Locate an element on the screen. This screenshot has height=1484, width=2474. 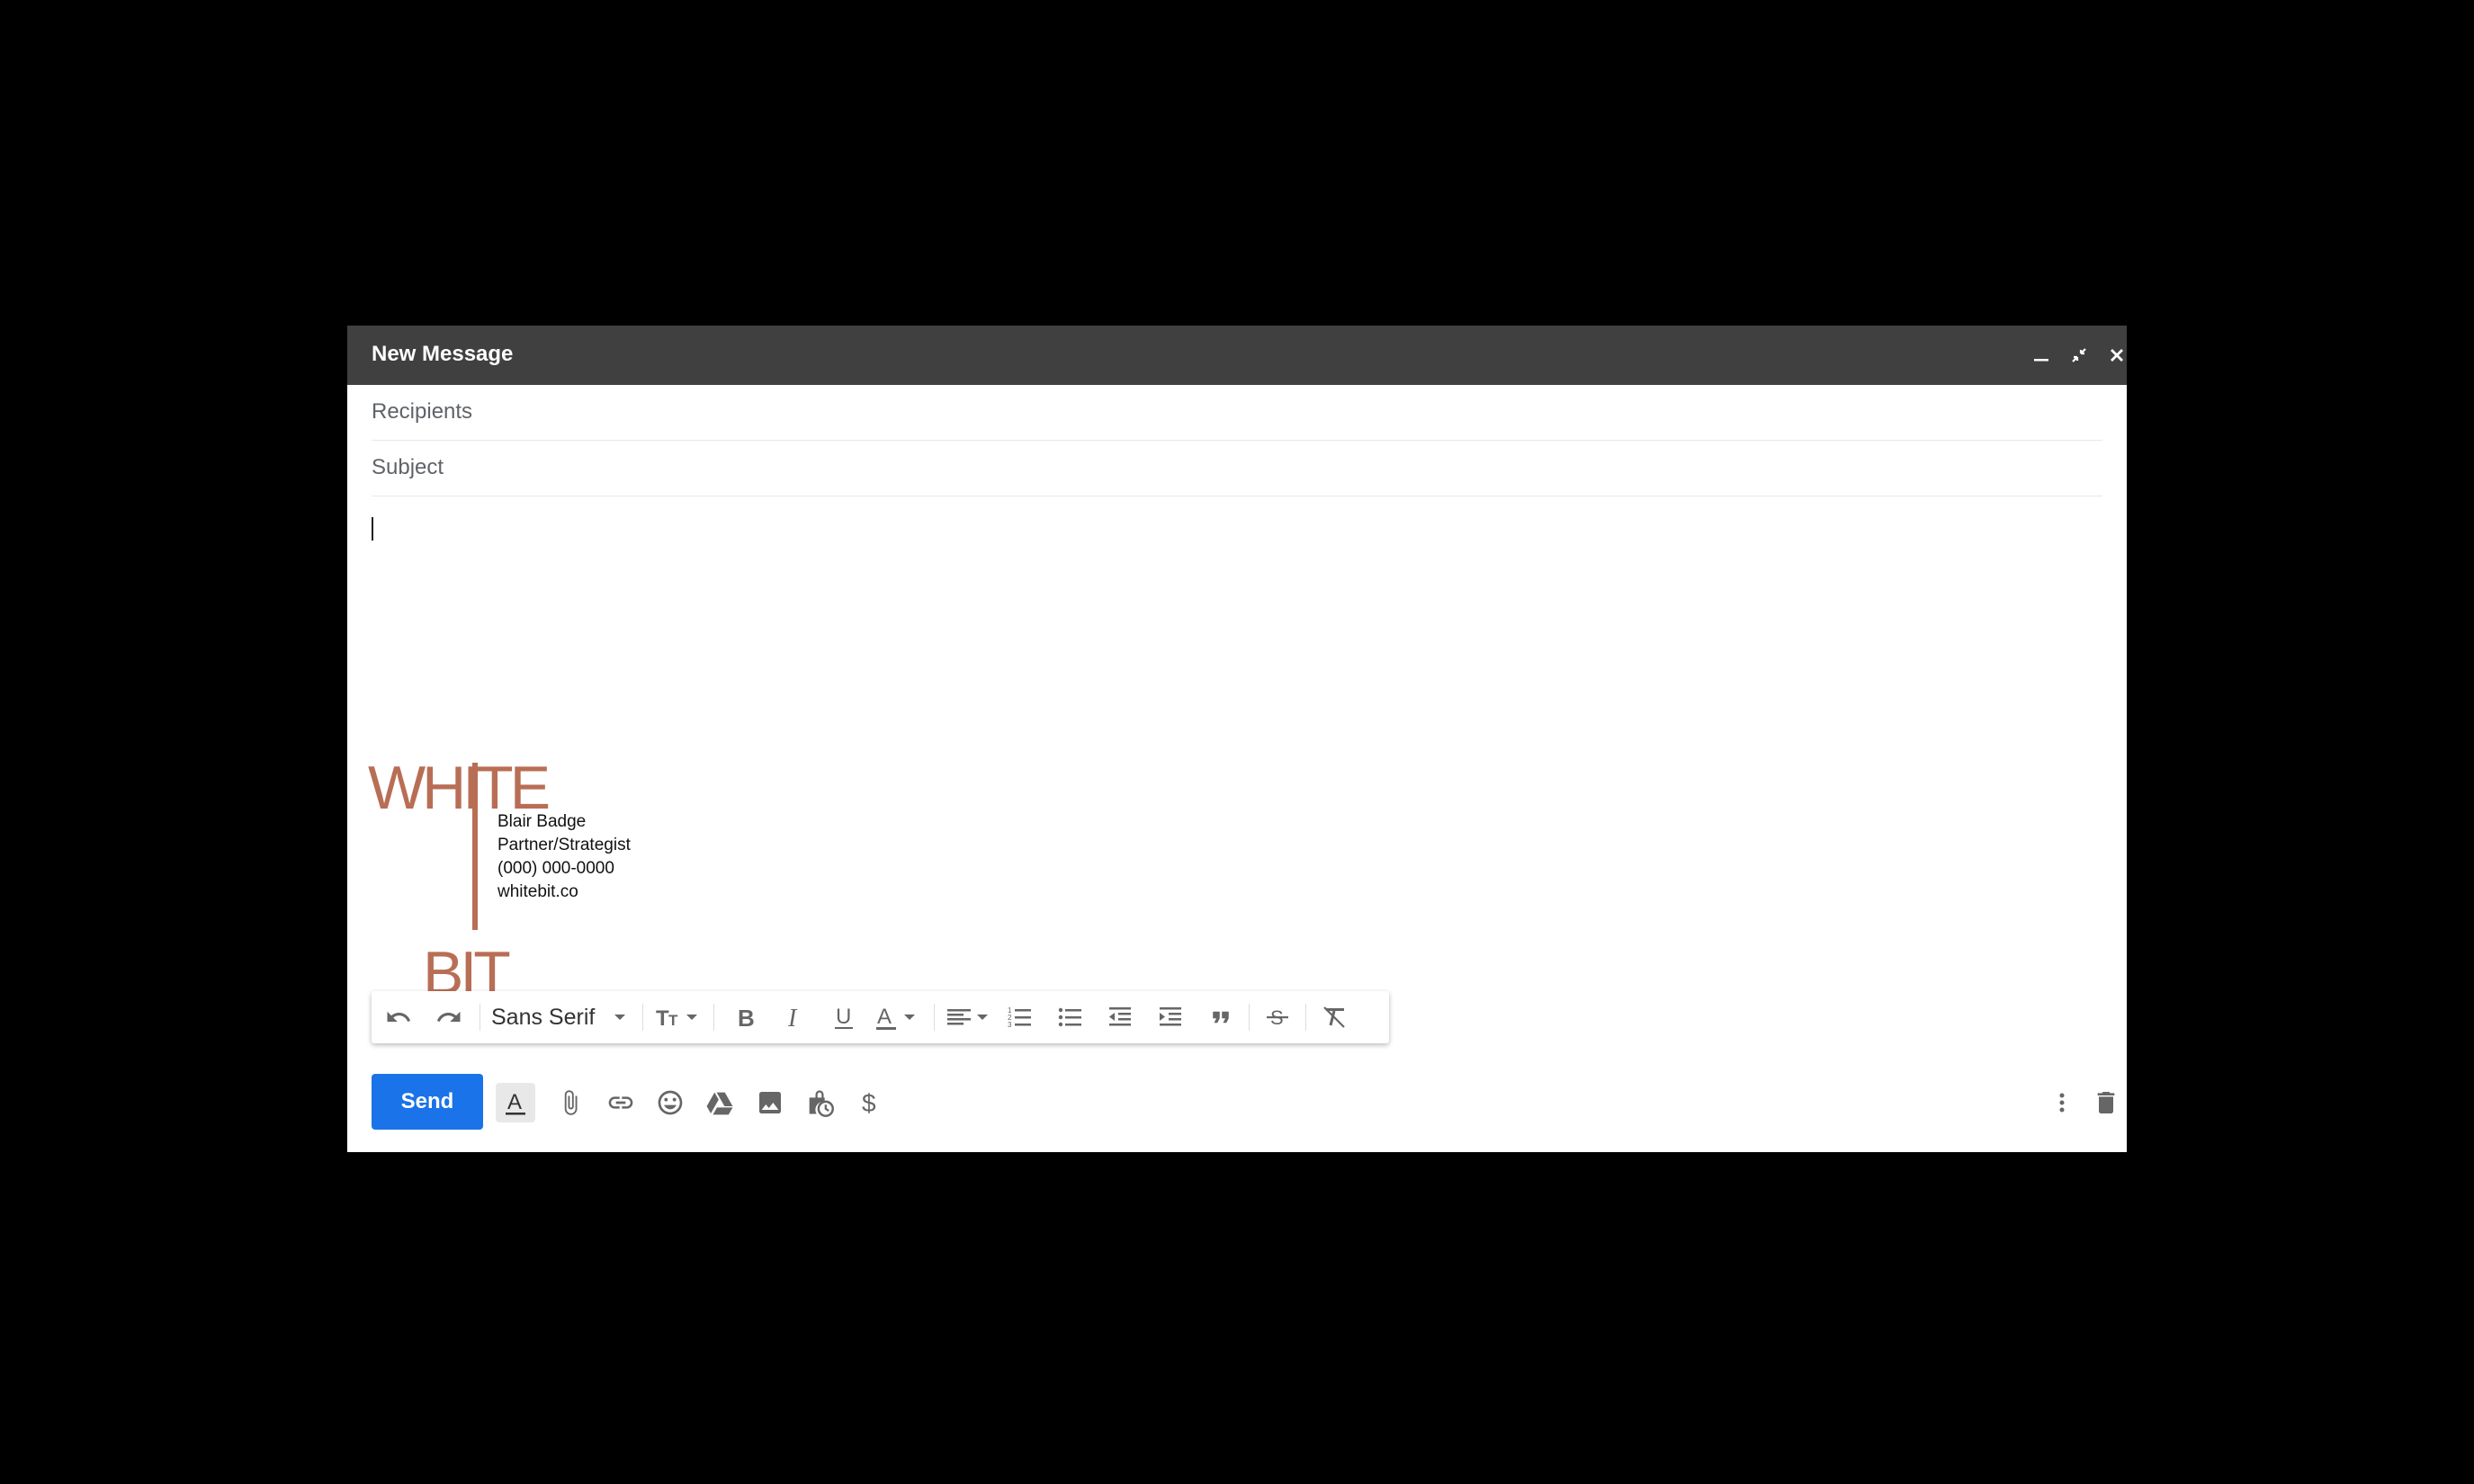
strikethrough-icon: S is located at coordinates (1277, 1017).